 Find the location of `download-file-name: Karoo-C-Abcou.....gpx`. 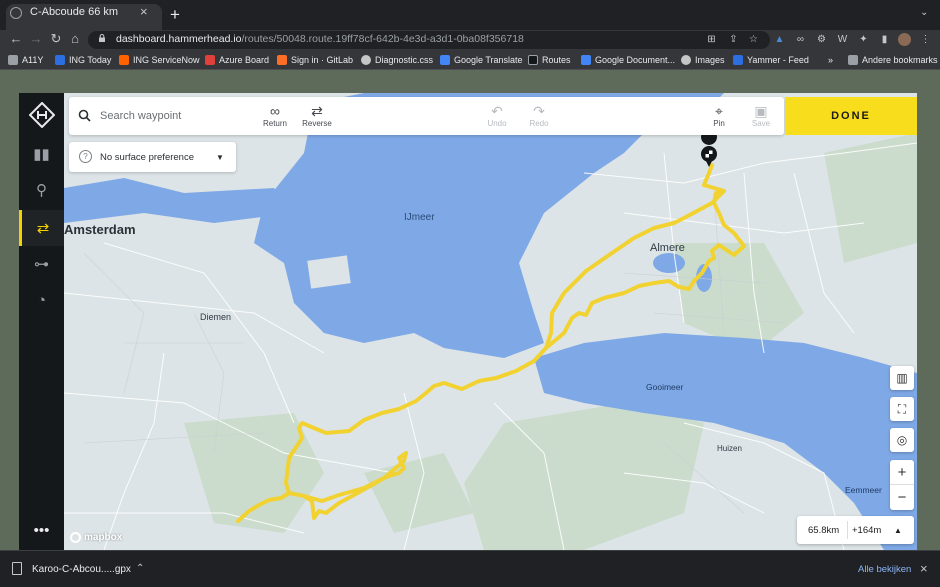

download-file-name: Karoo-C-Abcou.....gpx is located at coordinates (81, 569).